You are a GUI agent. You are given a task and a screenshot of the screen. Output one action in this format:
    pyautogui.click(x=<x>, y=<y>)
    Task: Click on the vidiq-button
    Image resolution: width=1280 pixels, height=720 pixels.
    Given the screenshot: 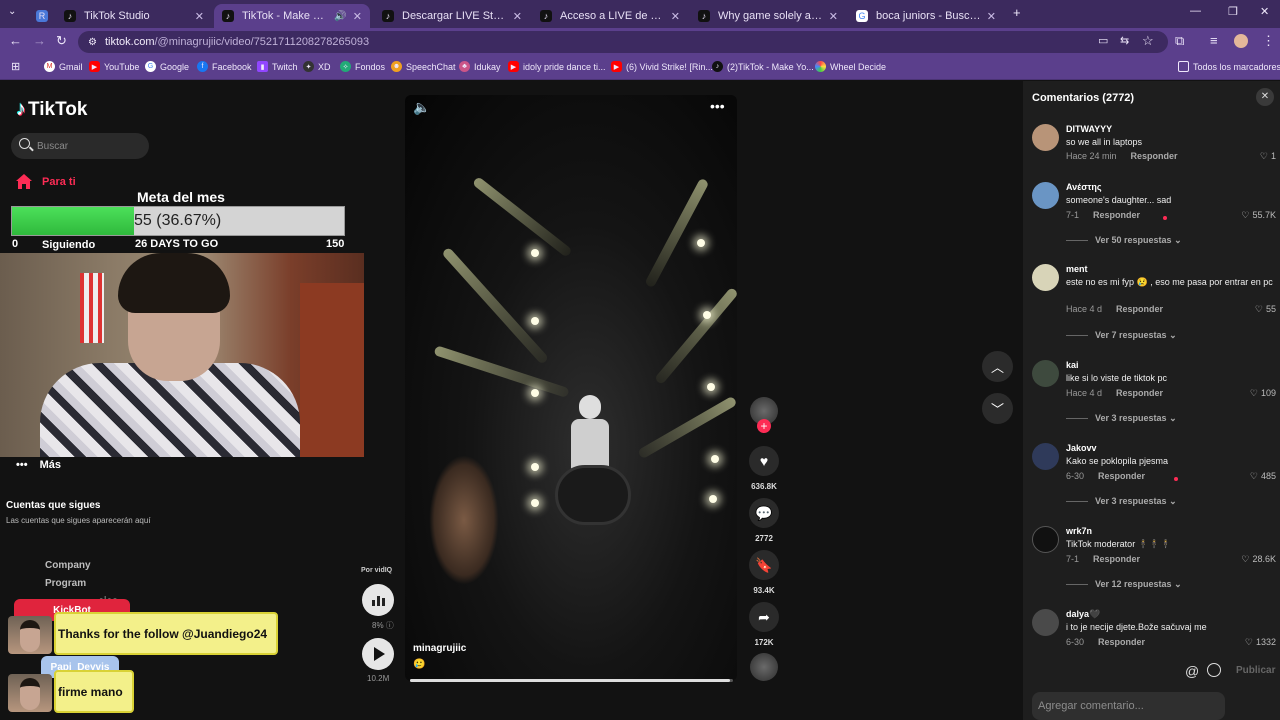 What is the action you would take?
    pyautogui.click(x=378, y=600)
    